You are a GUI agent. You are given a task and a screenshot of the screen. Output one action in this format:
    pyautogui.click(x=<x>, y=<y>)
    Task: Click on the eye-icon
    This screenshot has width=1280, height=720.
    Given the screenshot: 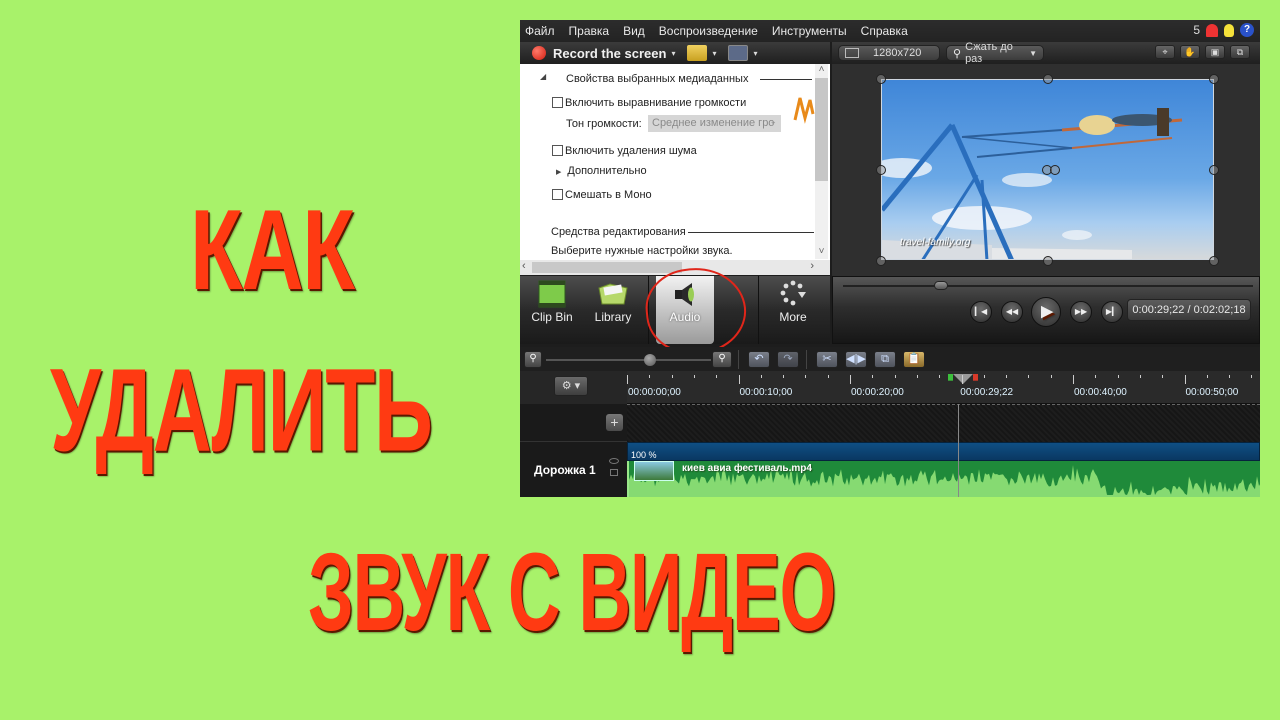 What is the action you would take?
    pyautogui.click(x=614, y=461)
    